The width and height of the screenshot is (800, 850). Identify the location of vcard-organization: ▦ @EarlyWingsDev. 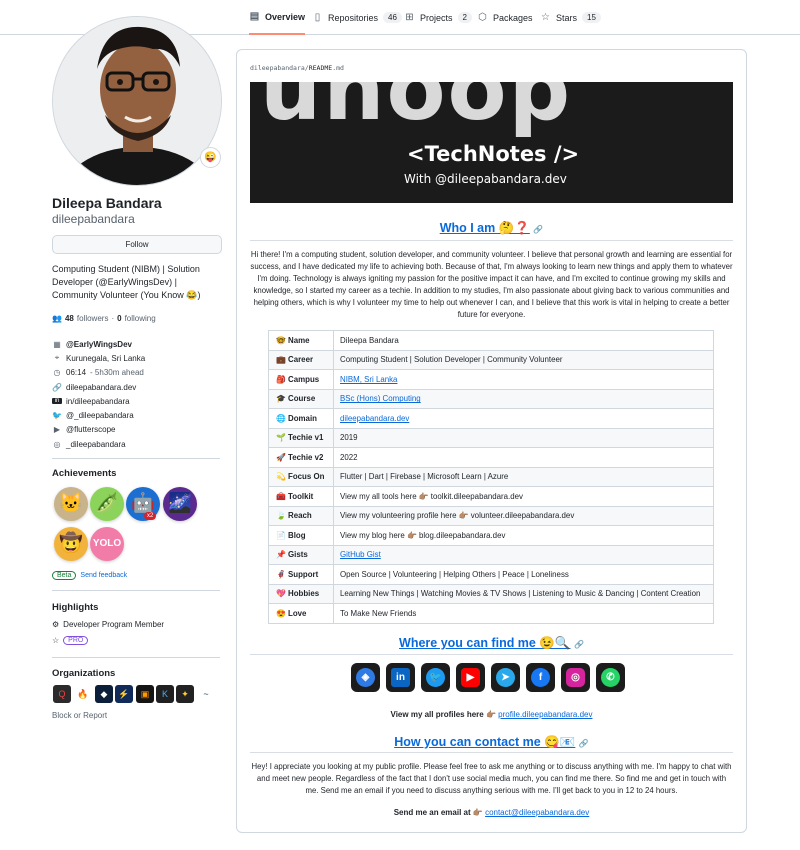
(137, 344).